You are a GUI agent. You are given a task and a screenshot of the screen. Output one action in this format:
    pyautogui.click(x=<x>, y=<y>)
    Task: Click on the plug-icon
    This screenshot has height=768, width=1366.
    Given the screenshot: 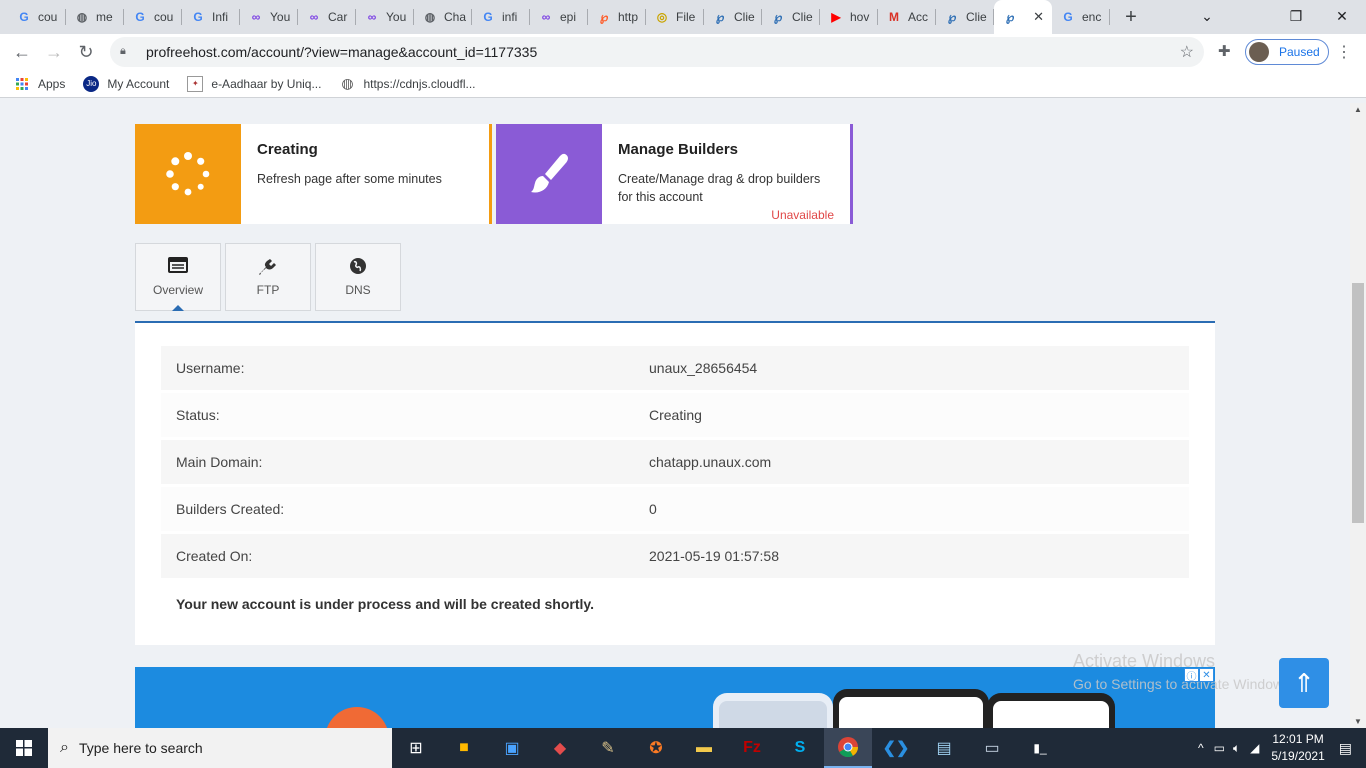 What is the action you would take?
    pyautogui.click(x=268, y=267)
    